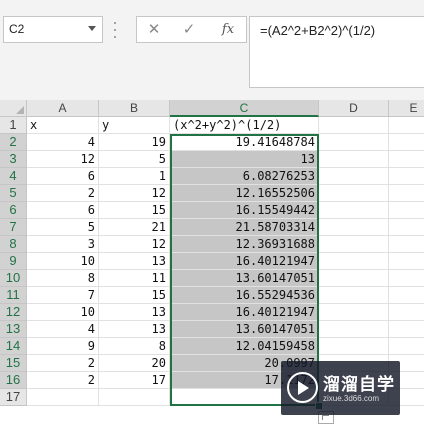 The width and height of the screenshot is (424, 427). Describe the element at coordinates (63, 210) in the screenshot. I see `cell-a6: 6` at that location.